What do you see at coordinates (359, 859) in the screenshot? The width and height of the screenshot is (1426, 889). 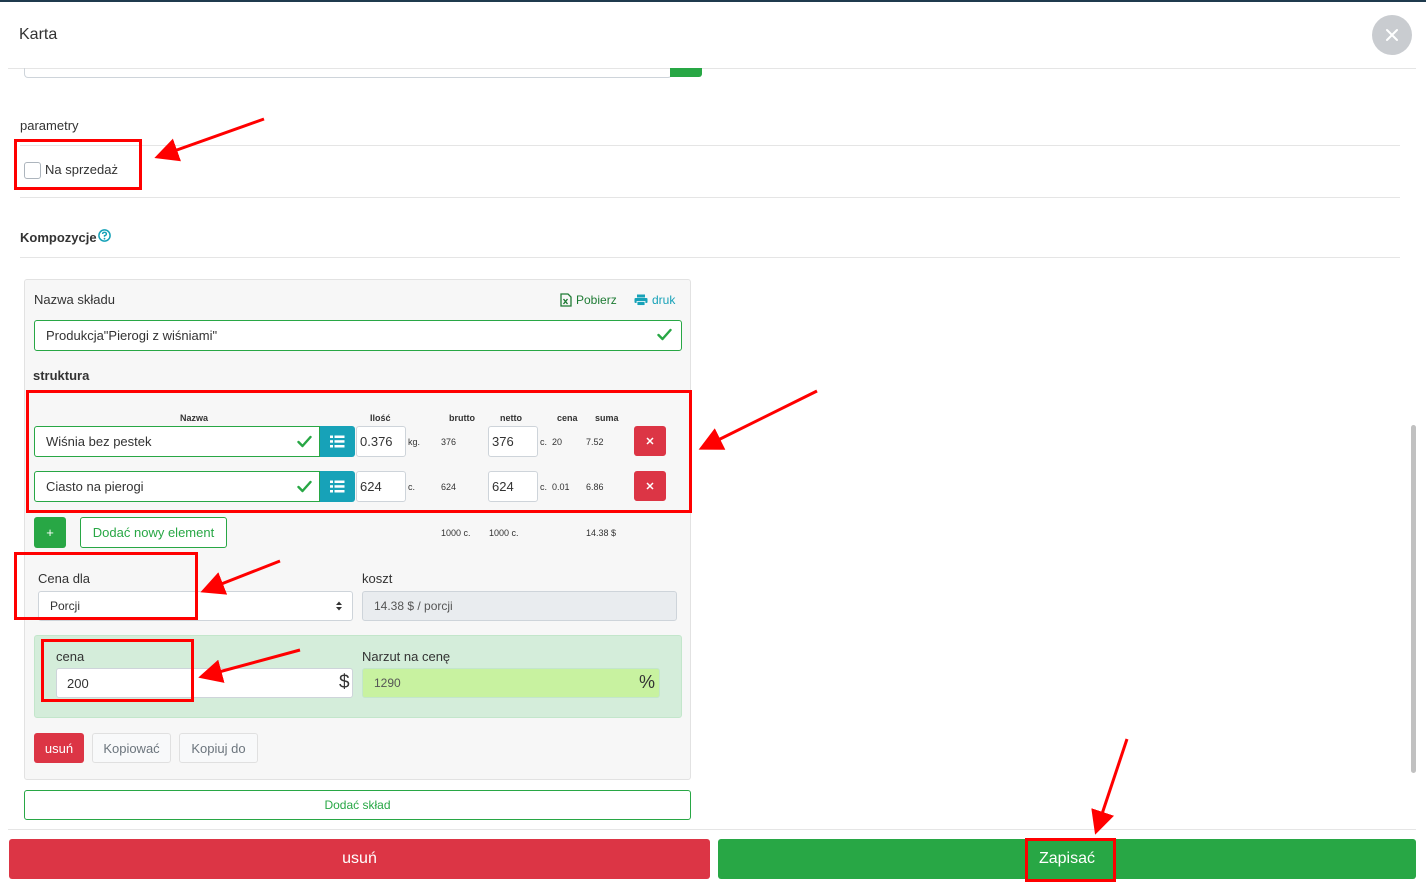 I see `footer-delete-button: usuń` at bounding box center [359, 859].